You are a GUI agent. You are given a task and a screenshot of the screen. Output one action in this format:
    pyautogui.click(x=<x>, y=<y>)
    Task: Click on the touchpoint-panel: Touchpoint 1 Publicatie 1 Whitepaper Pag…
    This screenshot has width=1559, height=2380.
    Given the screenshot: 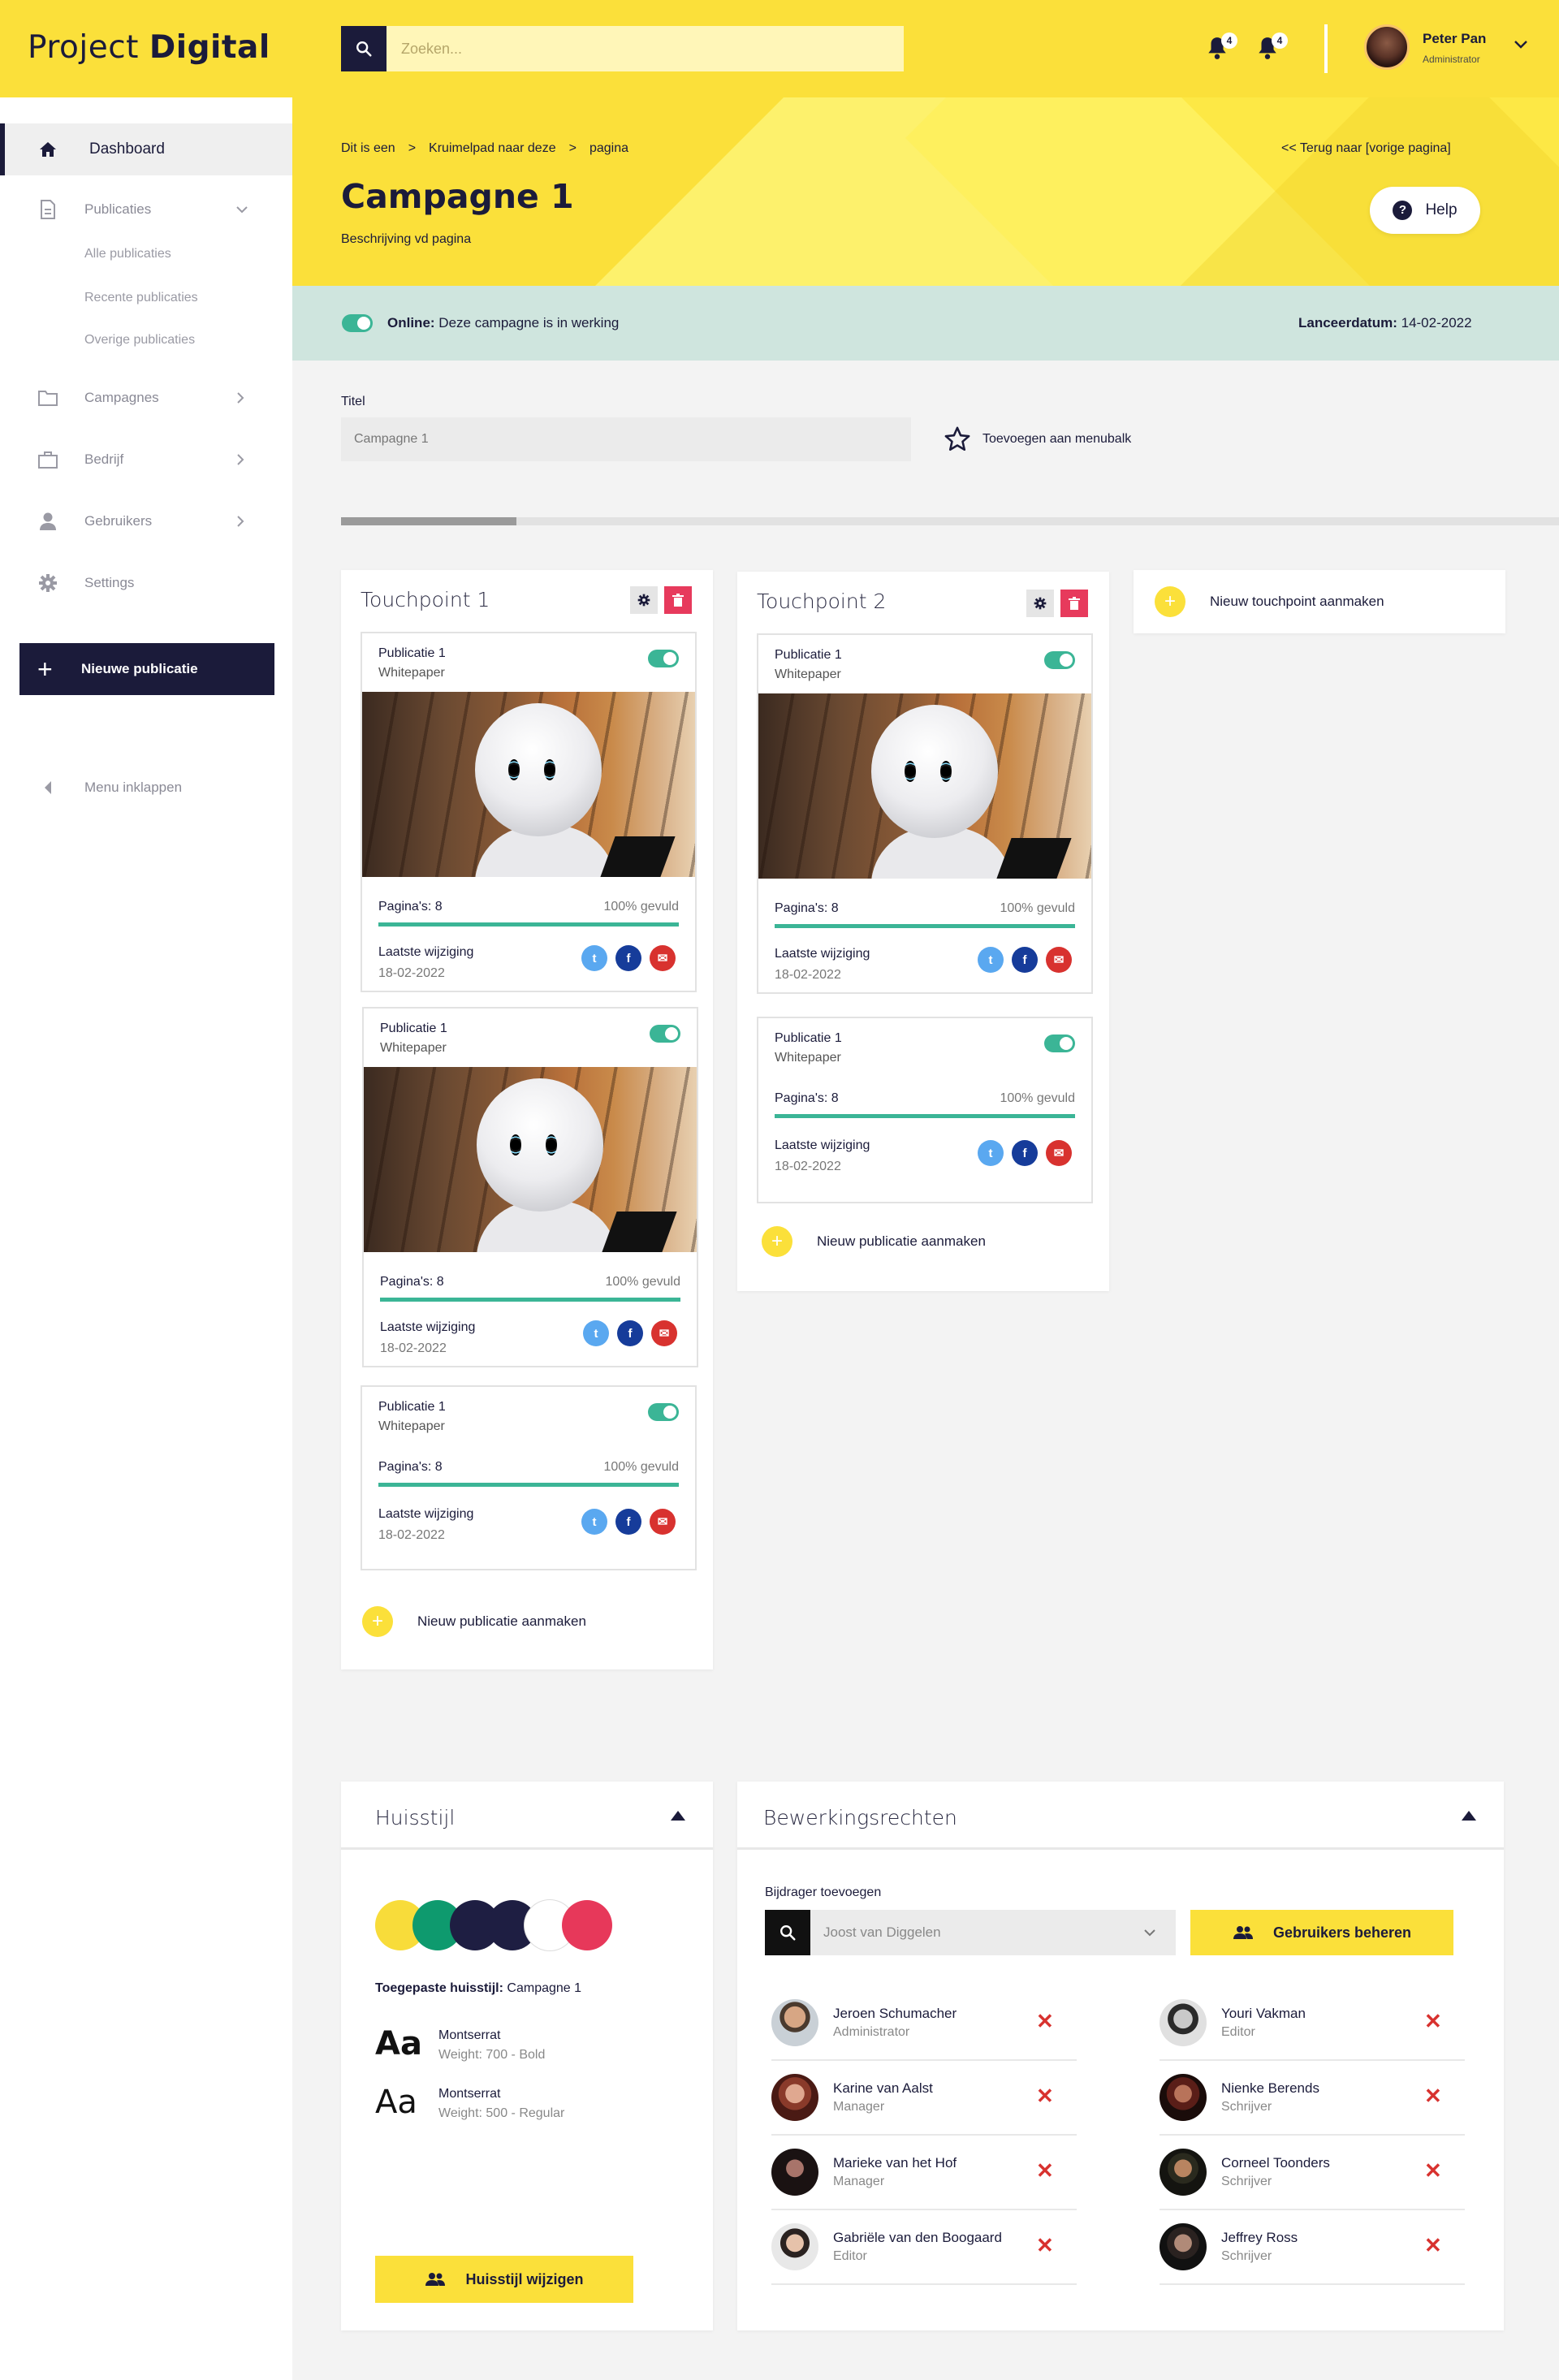 What is the action you would take?
    pyautogui.click(x=527, y=1120)
    